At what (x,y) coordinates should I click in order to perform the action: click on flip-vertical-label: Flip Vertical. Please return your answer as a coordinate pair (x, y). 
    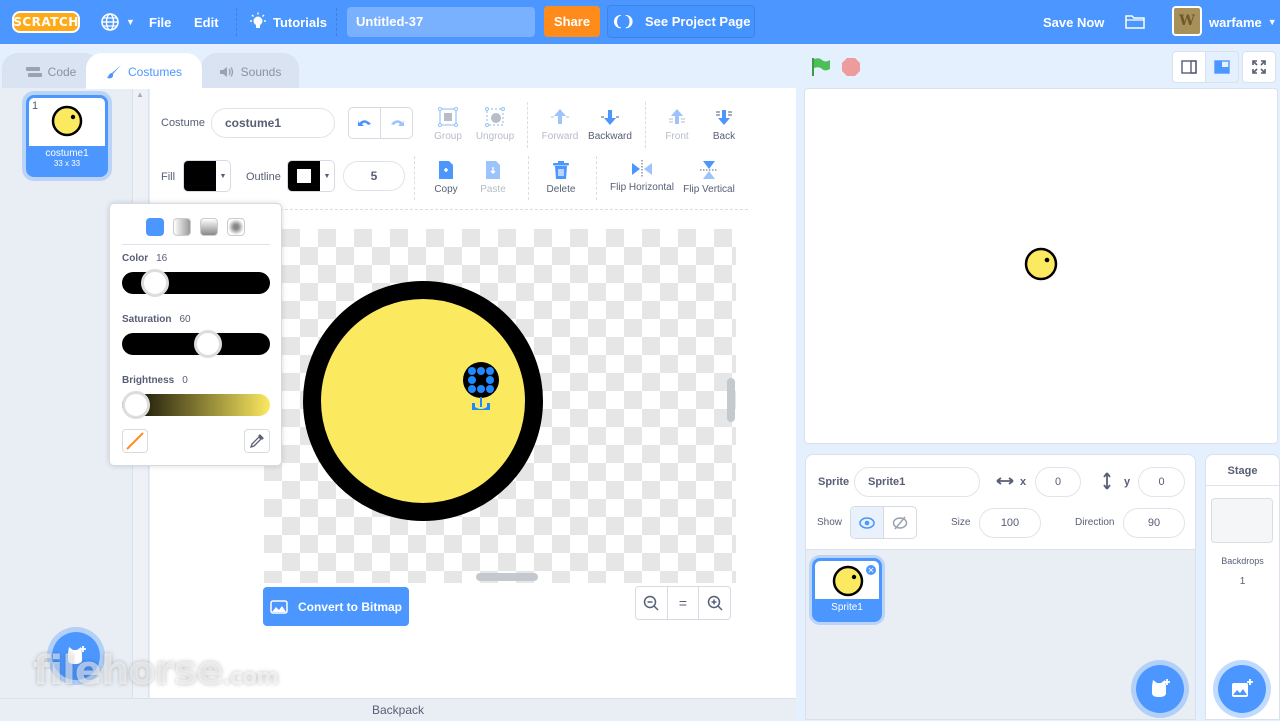
    Looking at the image, I should click on (709, 189).